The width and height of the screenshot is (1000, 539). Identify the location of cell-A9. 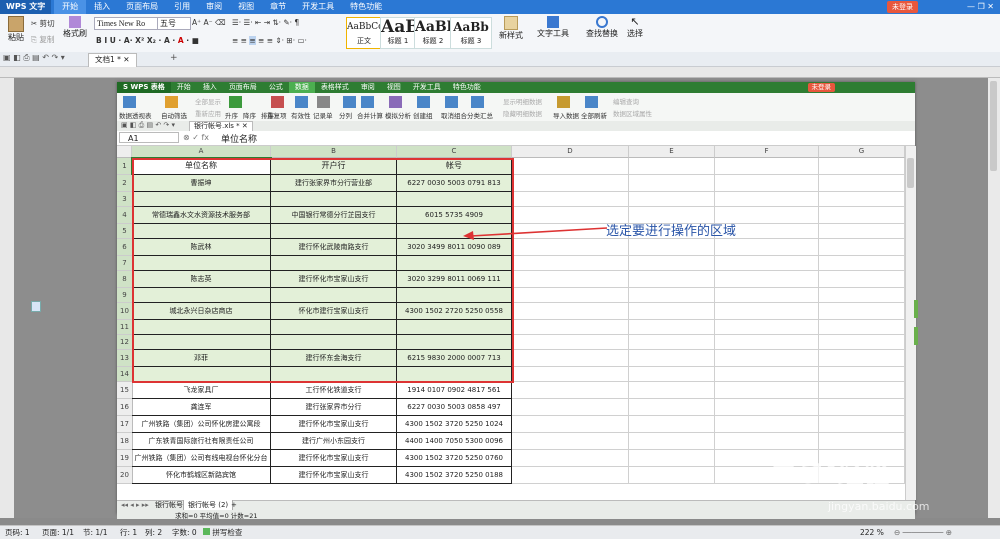
(201, 295).